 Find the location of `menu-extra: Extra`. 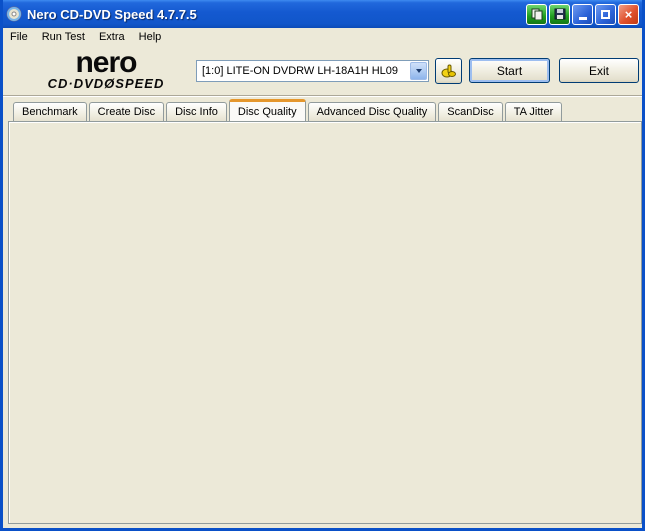

menu-extra: Extra is located at coordinates (112, 37).